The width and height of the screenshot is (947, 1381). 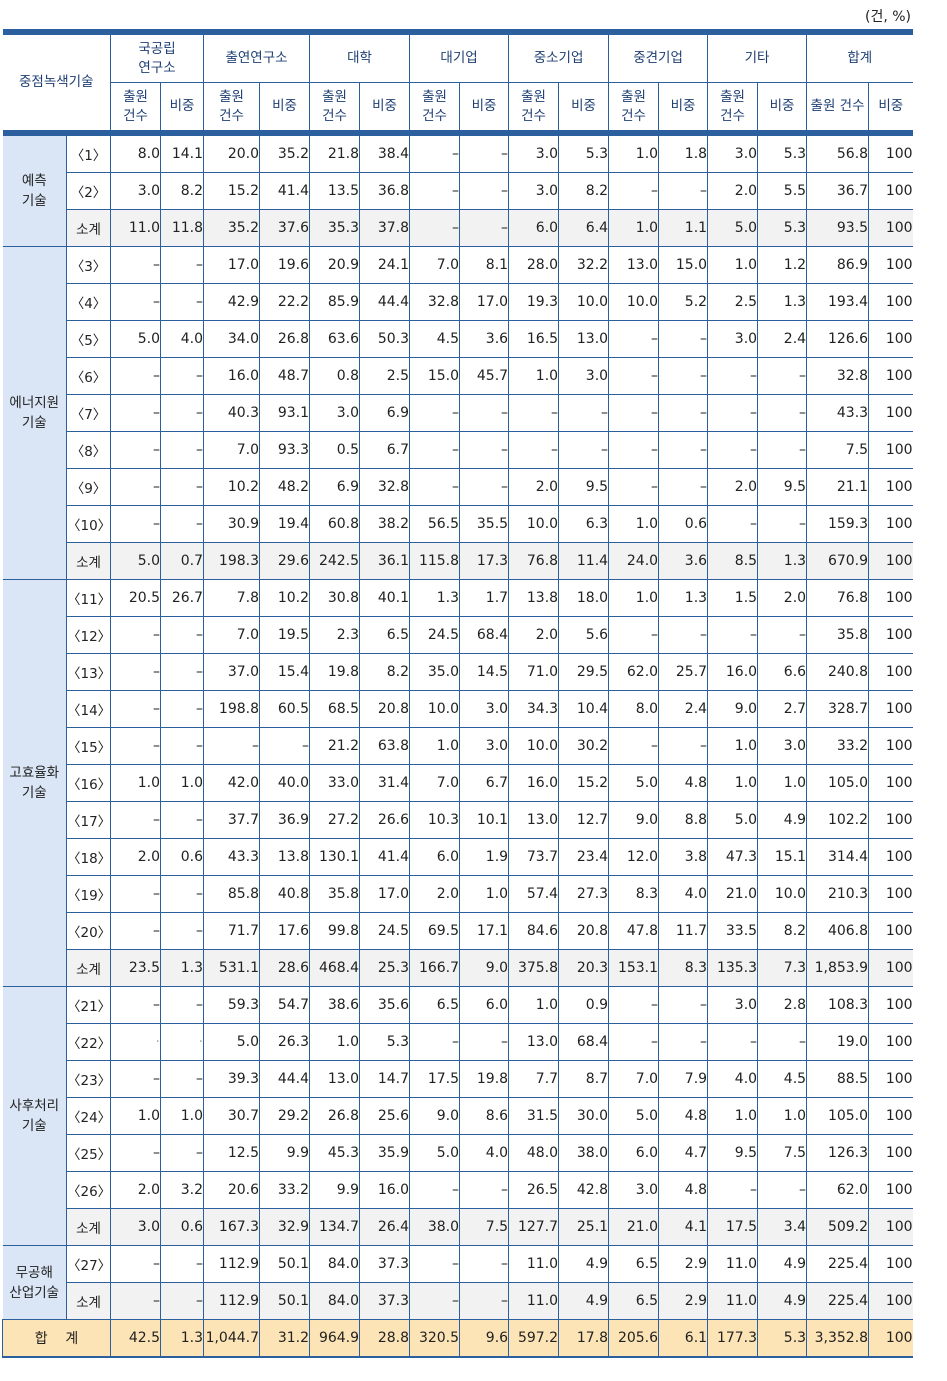 I want to click on count-cell: 68.5, so click(x=335, y=709).